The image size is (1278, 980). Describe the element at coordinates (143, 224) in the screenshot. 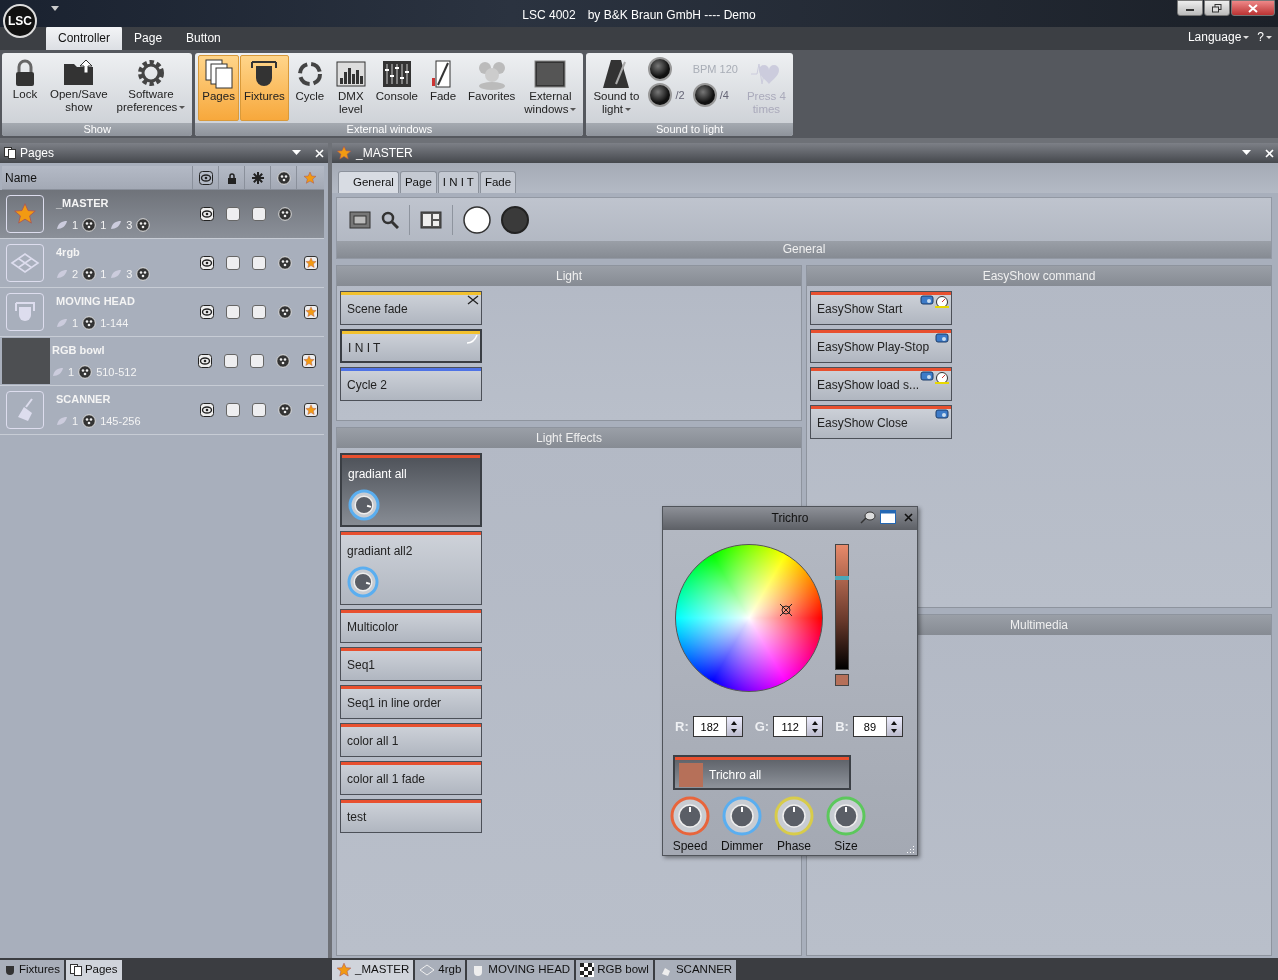

I see `socket-icon` at that location.